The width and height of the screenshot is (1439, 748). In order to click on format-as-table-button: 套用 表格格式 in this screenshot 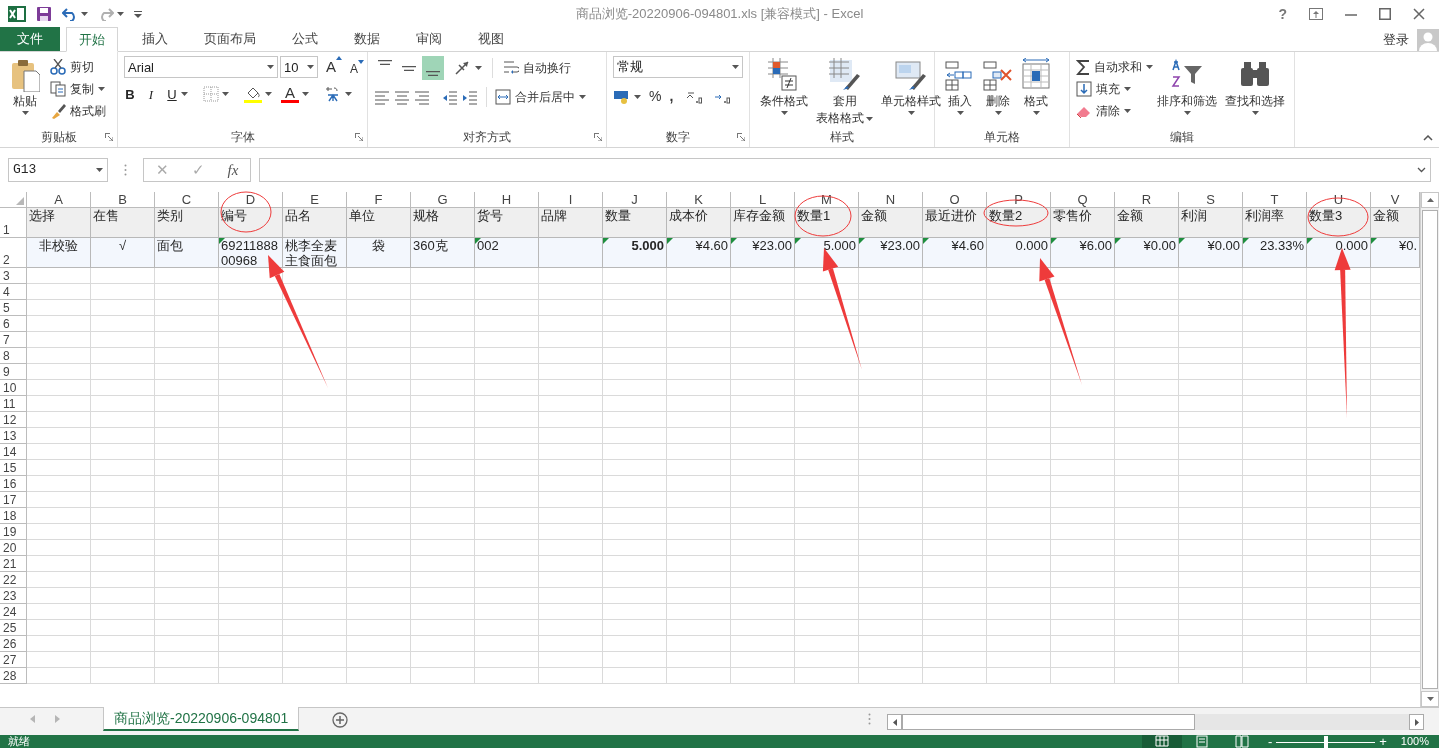, I will do `click(844, 91)`.